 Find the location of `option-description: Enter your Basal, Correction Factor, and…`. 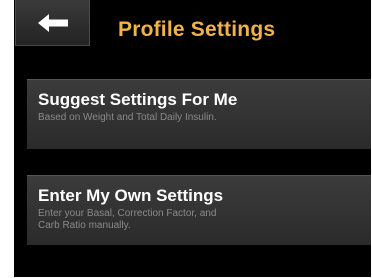

option-description: Enter your Basal, Correction Factor, and… is located at coordinates (127, 219).